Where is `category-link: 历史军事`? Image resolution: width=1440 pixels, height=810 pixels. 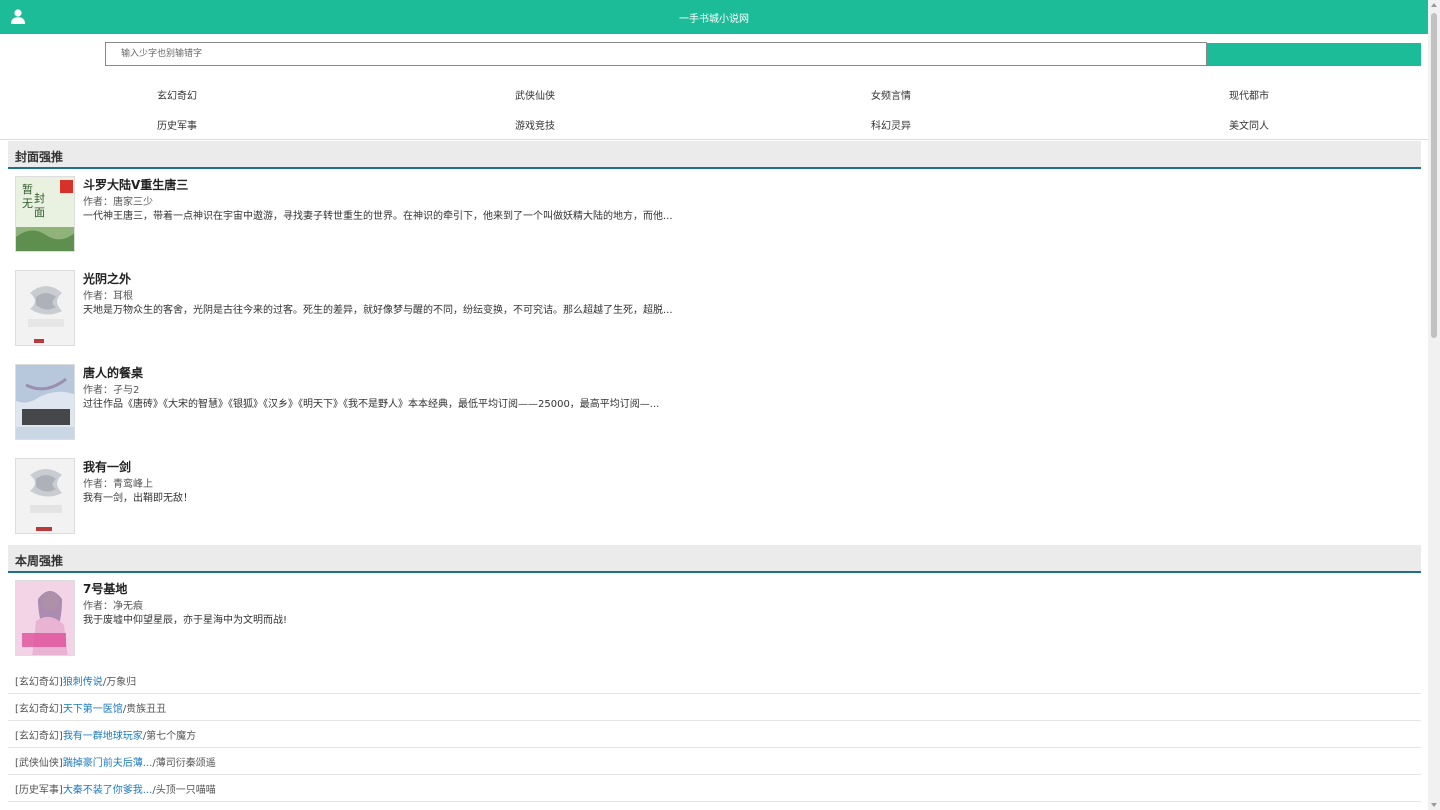 category-link: 历史军事 is located at coordinates (177, 124).